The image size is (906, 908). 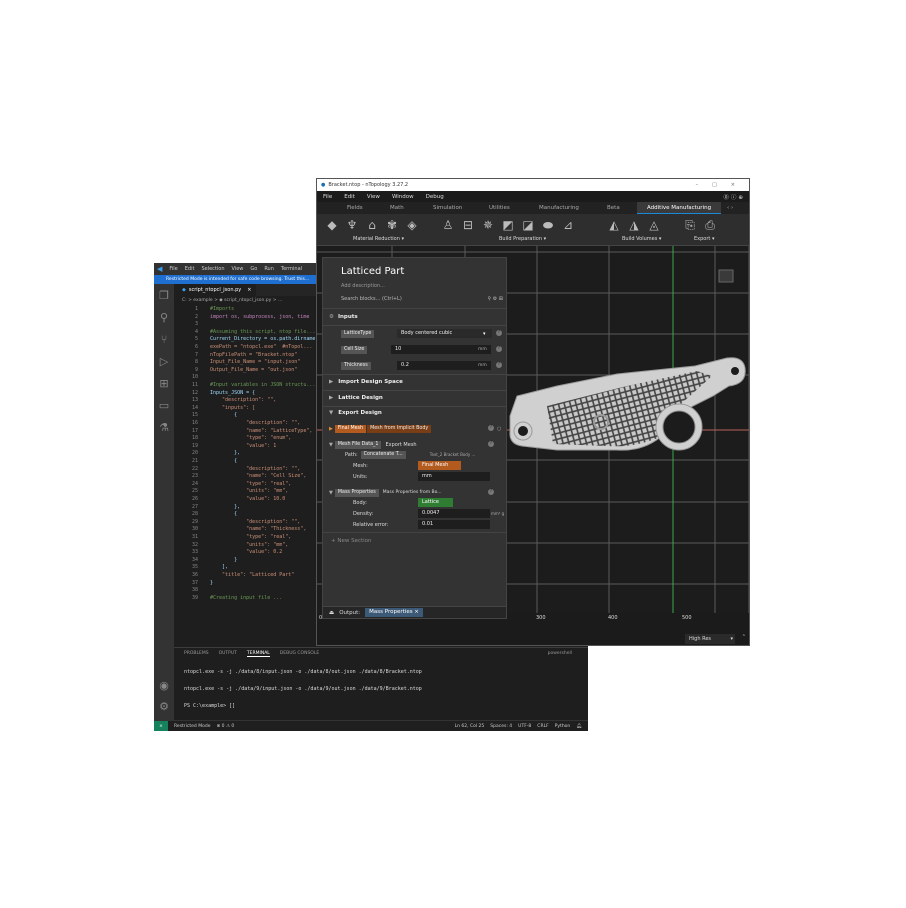 What do you see at coordinates (238, 269) in the screenshot?
I see `menu-view: View` at bounding box center [238, 269].